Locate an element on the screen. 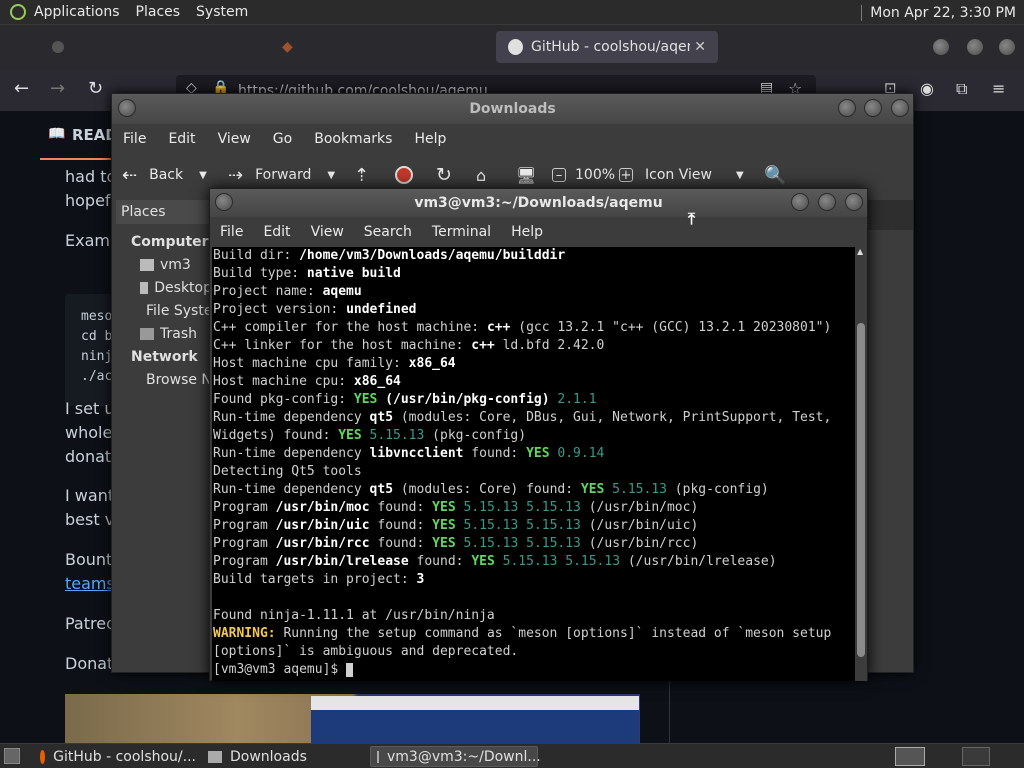 The height and width of the screenshot is (768, 1024). back-dropdown-icon: ▼ is located at coordinates (203, 175).